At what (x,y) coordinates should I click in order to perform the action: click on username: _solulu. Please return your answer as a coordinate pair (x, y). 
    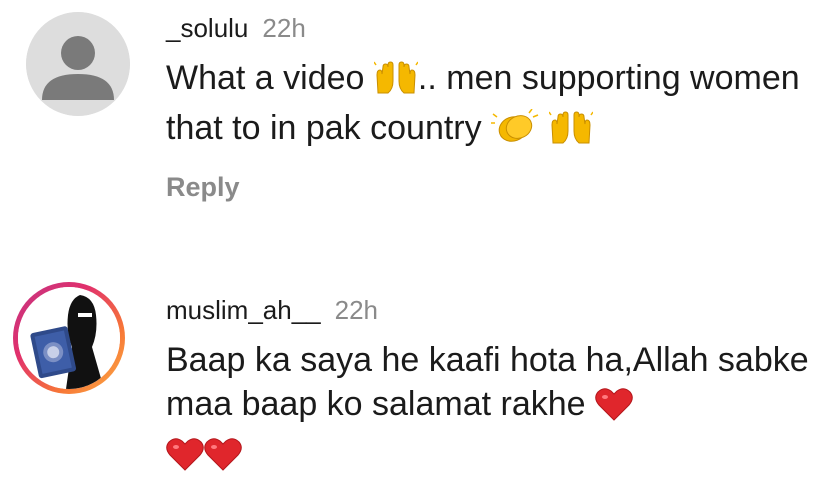
    Looking at the image, I should click on (207, 28).